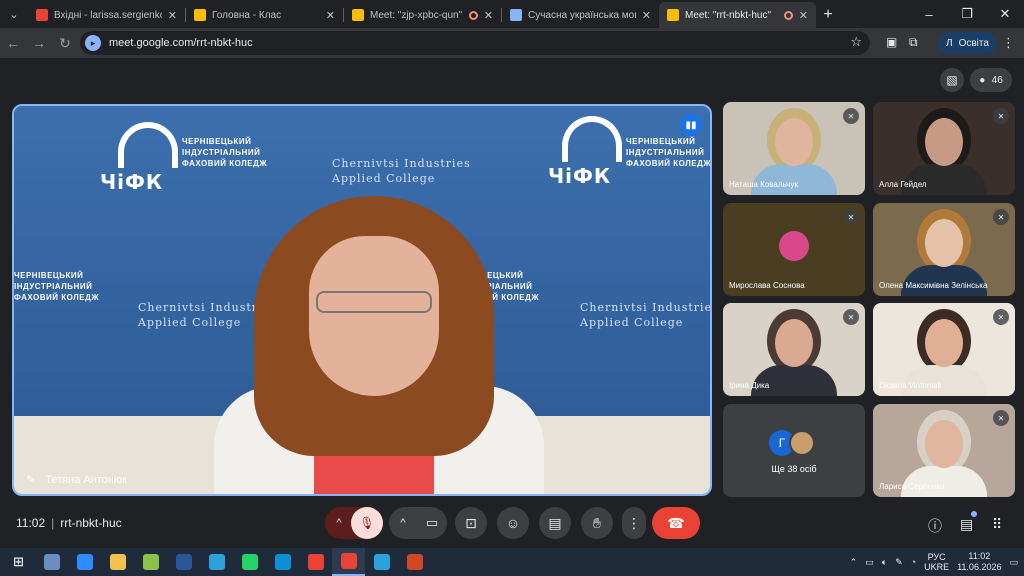  Describe the element at coordinates (403, 523) in the screenshot. I see `camera-options-chevron-icon: ^` at that location.